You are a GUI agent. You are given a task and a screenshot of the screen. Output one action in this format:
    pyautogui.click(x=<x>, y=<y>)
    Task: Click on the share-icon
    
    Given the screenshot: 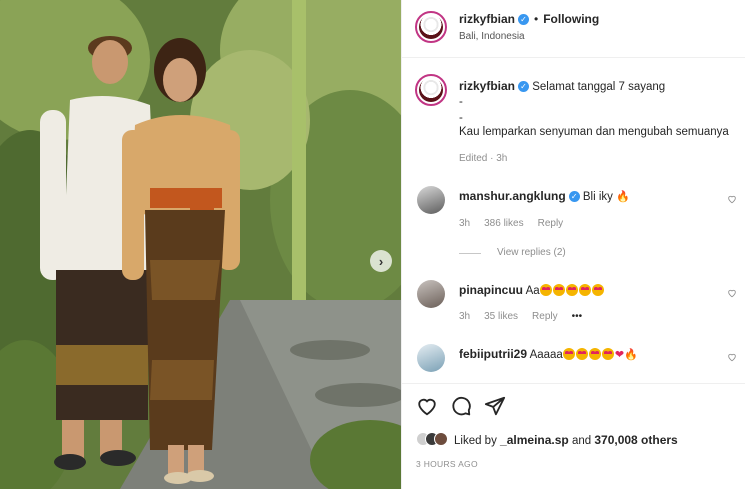 What is the action you would take?
    pyautogui.click(x=495, y=406)
    